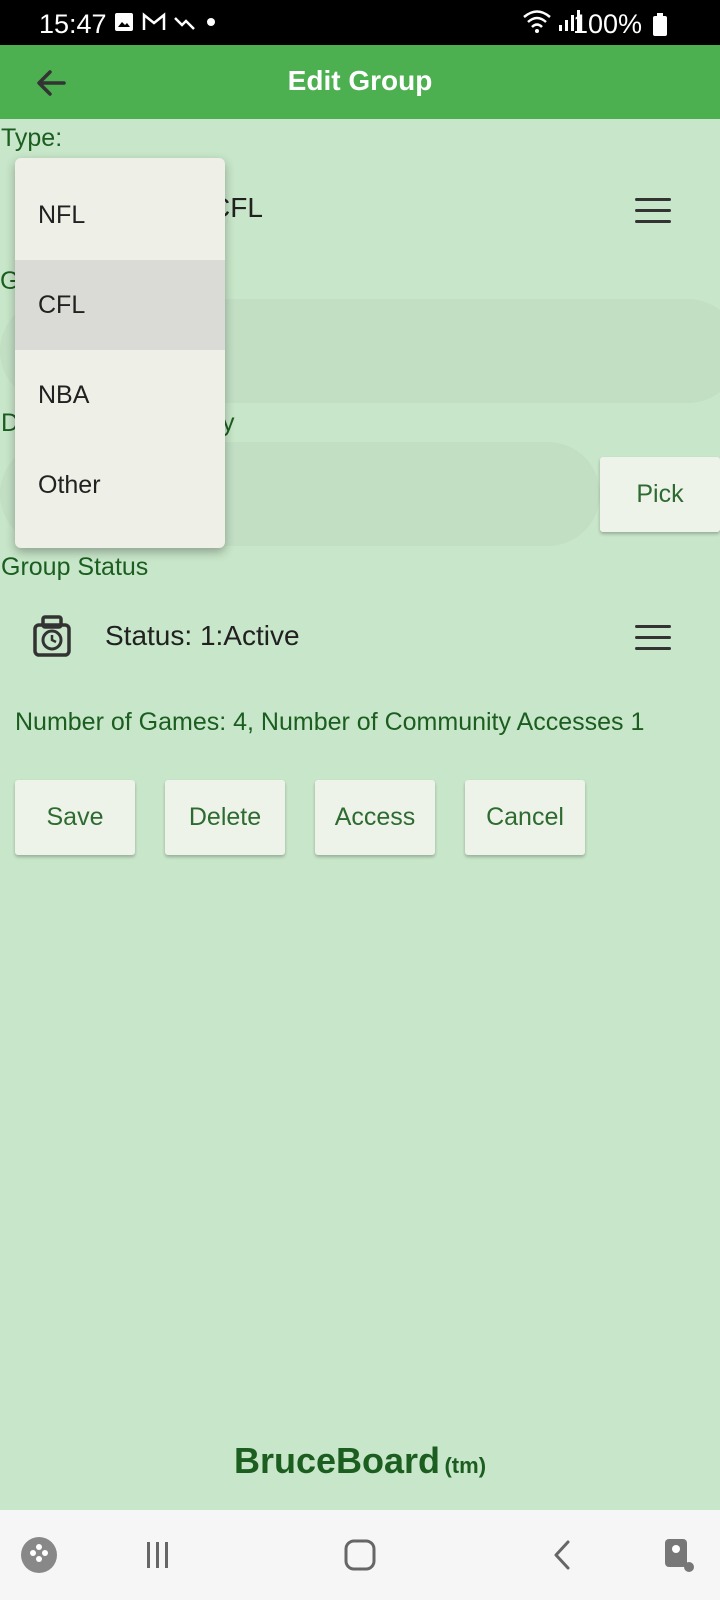 The image size is (720, 1600). Describe the element at coordinates (360, 22) in the screenshot. I see `status-bar: 15:47 100%` at that location.